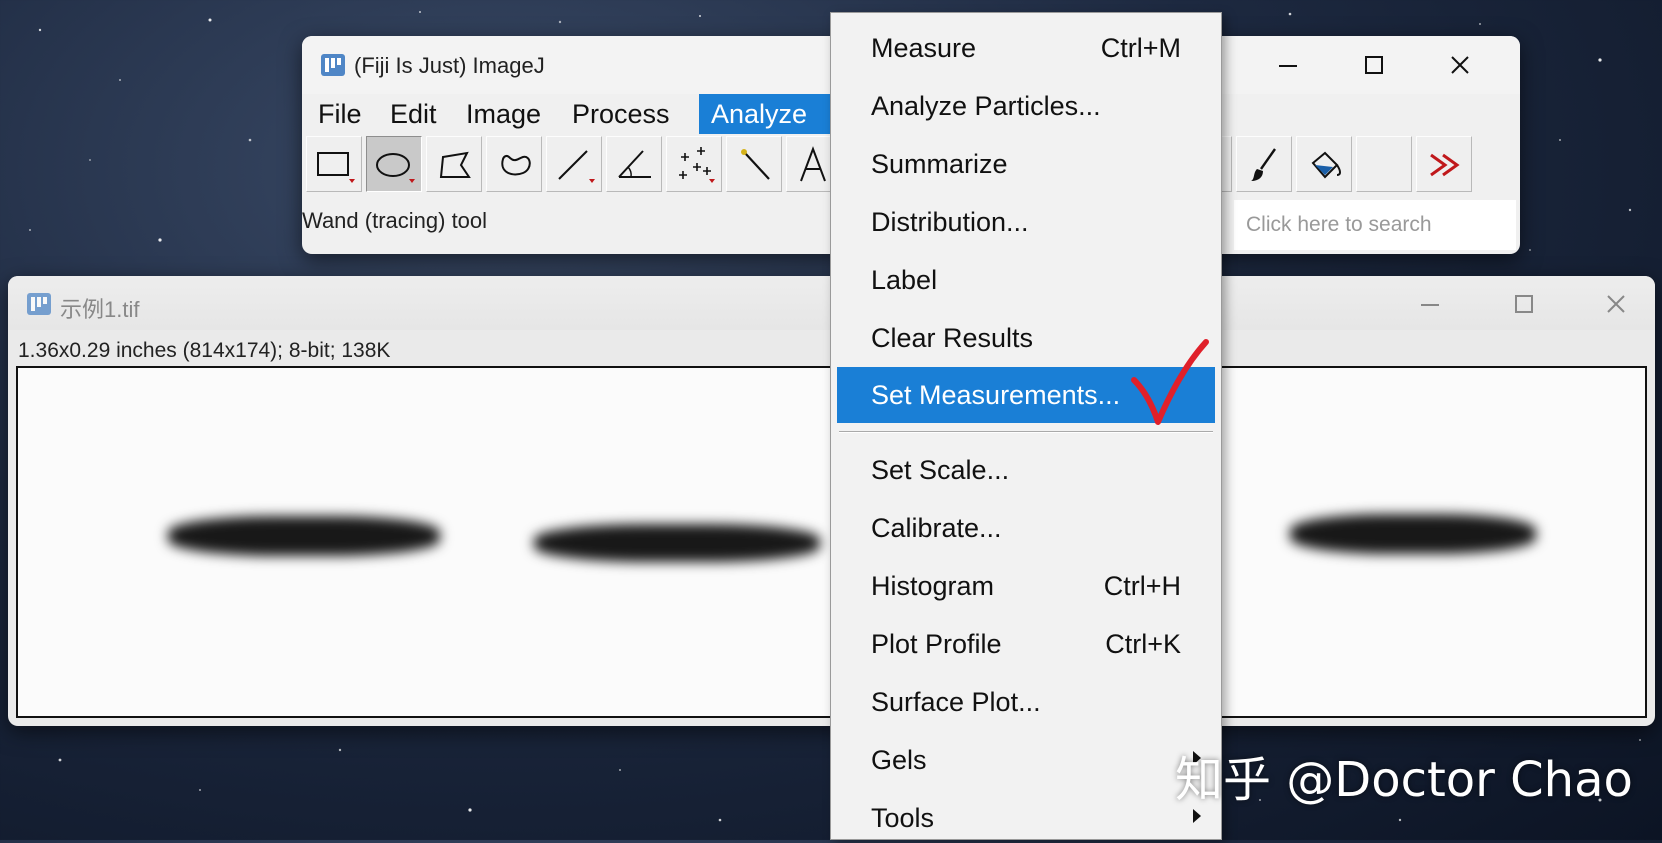 The image size is (1662, 843). I want to click on multipoint-tool-button, so click(694, 164).